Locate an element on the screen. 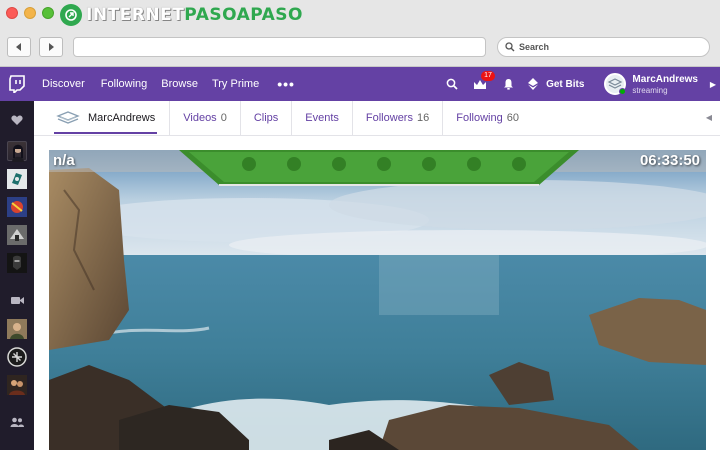  tab-label: Events is located at coordinates (322, 118).